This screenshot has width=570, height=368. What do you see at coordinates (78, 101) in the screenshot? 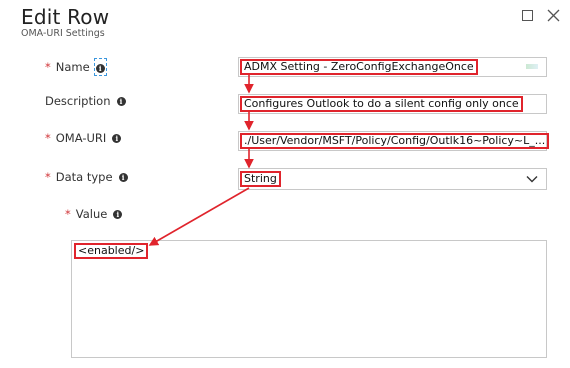
I see `description-label: Description` at bounding box center [78, 101].